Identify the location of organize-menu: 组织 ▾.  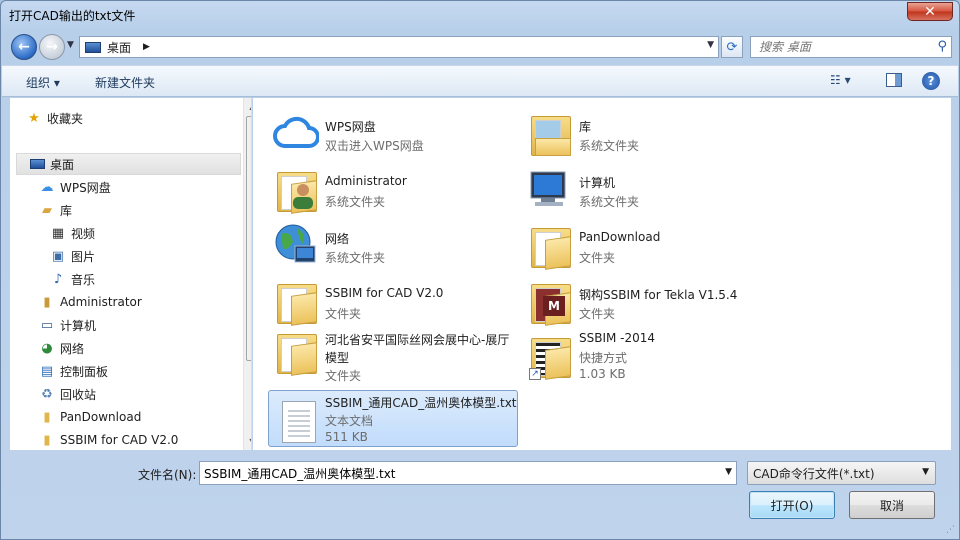
(43, 82).